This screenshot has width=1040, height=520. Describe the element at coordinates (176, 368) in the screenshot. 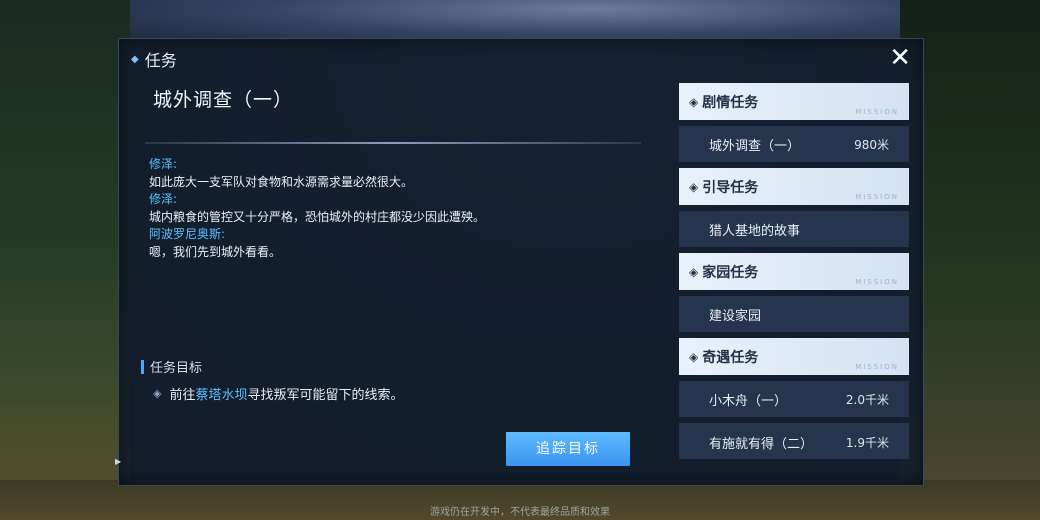

I see `objective-header-label: 任务目标` at that location.